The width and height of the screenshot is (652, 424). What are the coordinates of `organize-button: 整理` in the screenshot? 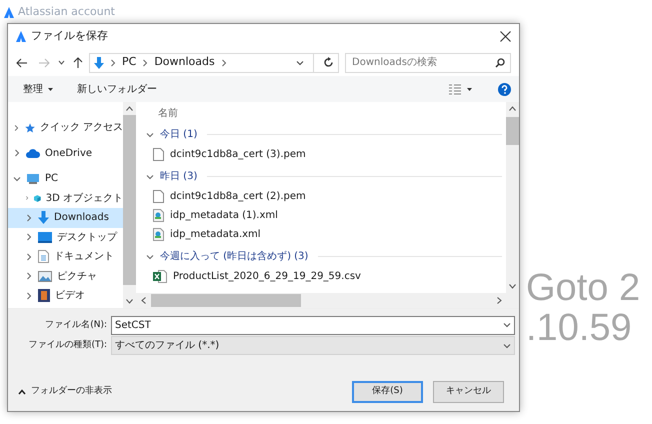 It's located at (38, 89).